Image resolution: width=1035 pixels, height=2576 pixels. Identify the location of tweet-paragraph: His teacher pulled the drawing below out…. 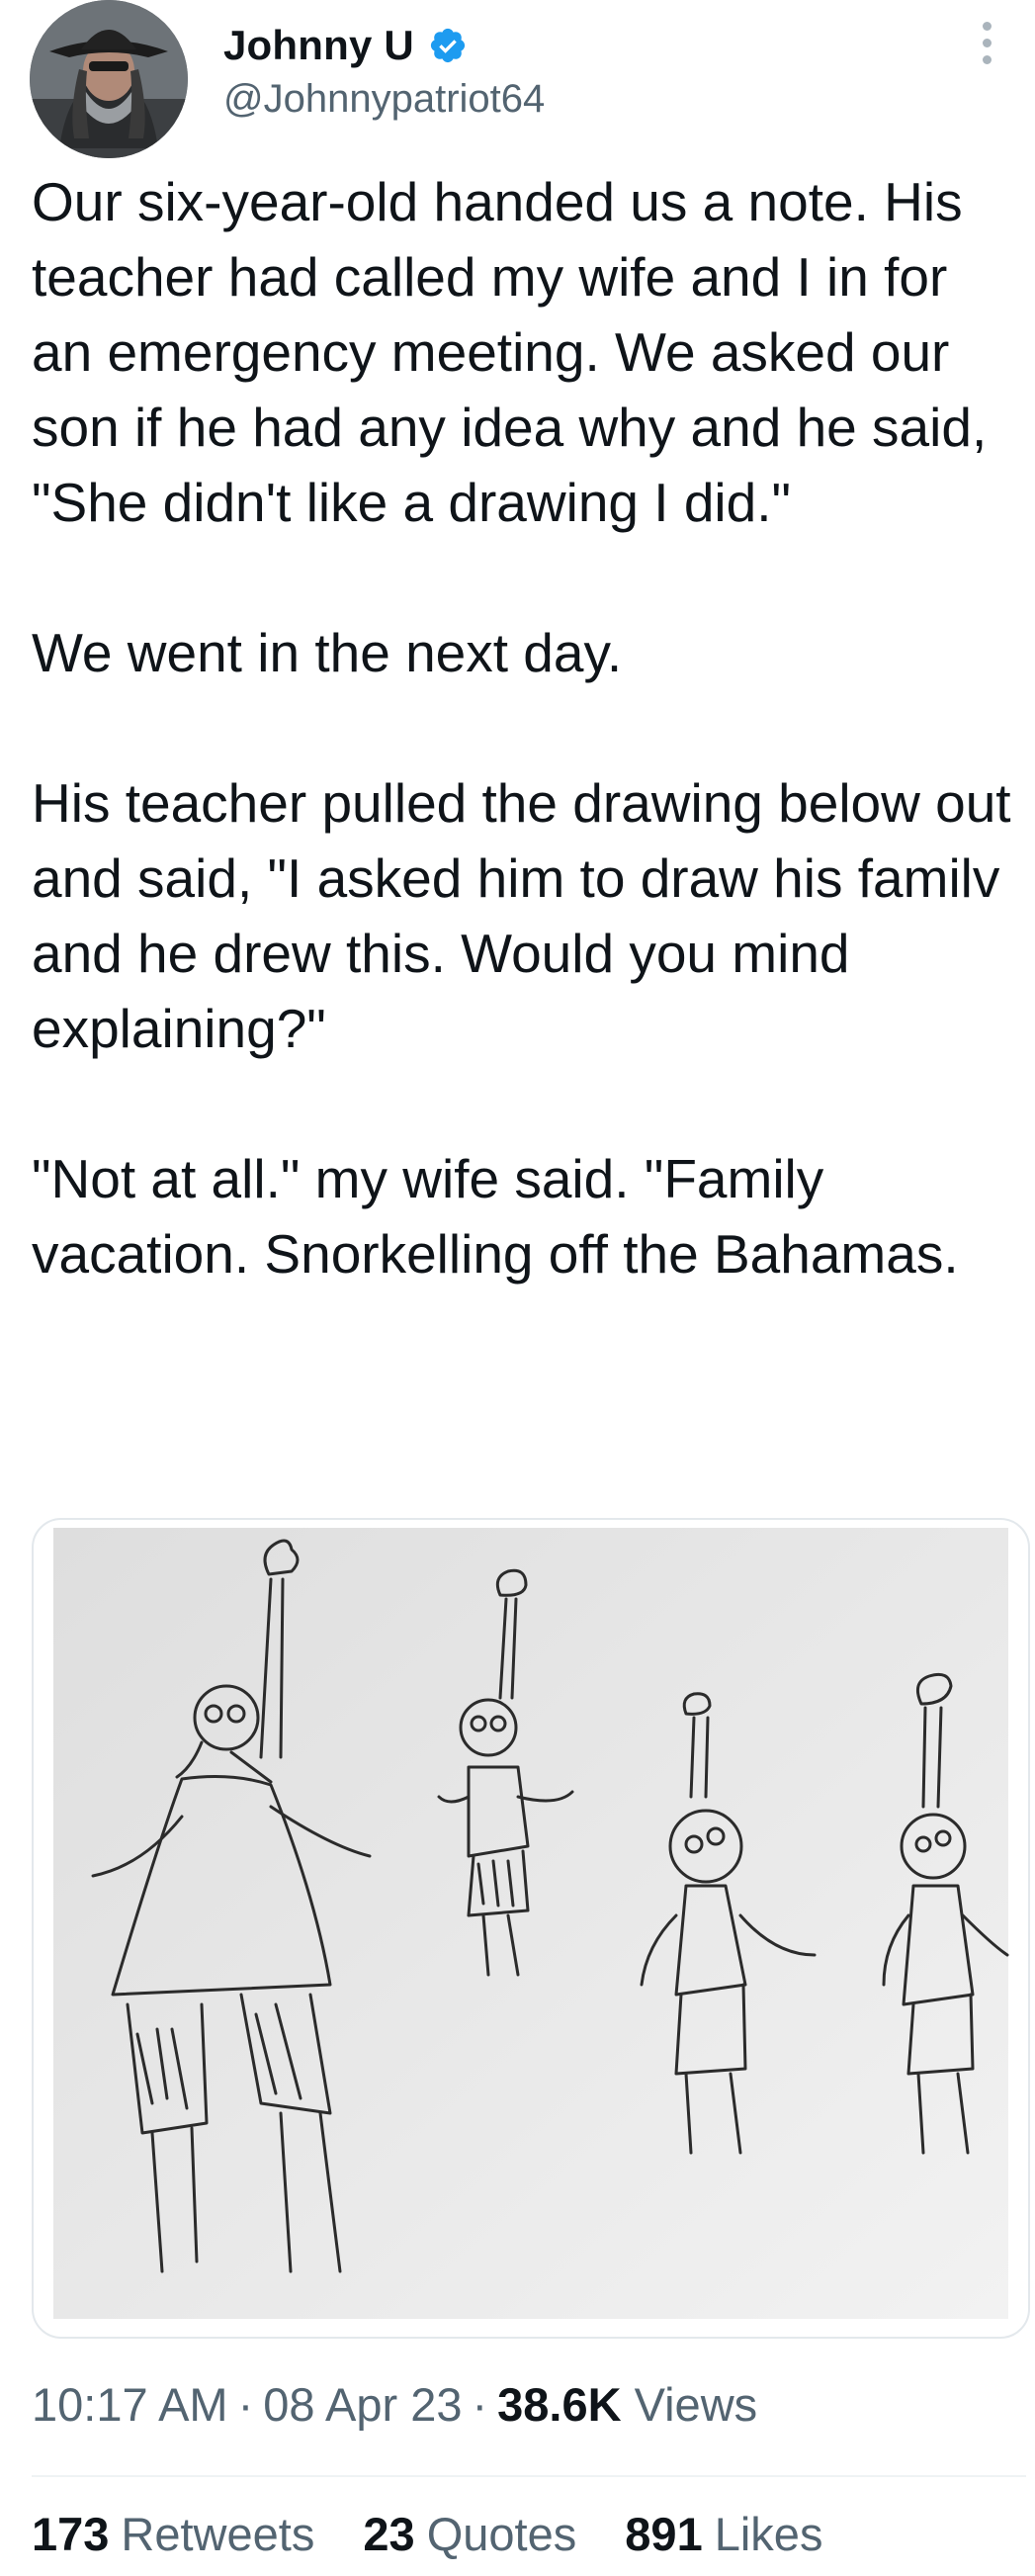
(521, 915).